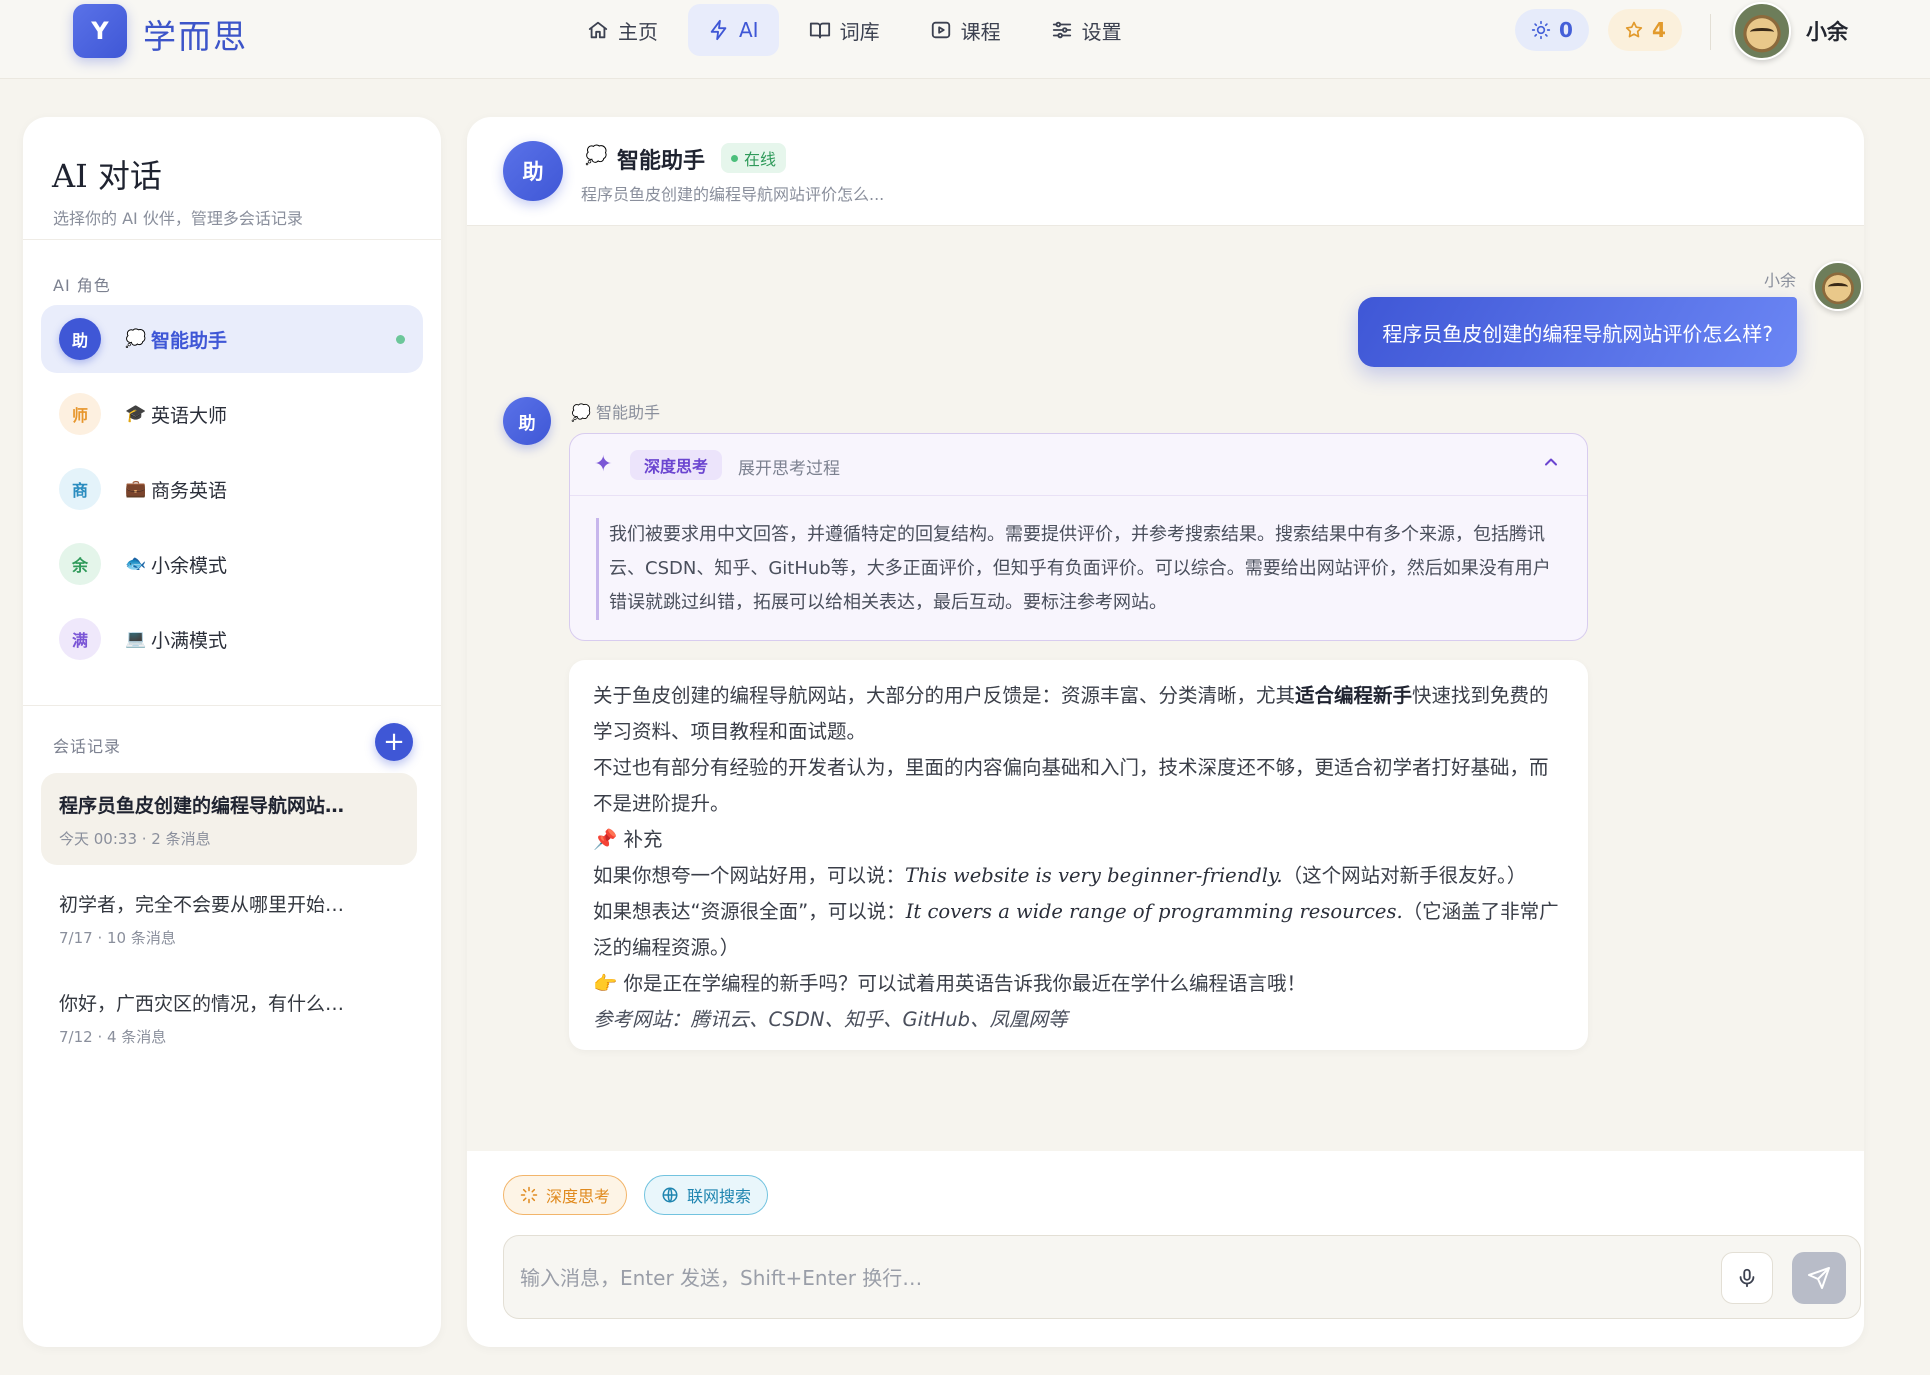  Describe the element at coordinates (80, 489) in the screenshot. I see `role-badge: 商` at that location.